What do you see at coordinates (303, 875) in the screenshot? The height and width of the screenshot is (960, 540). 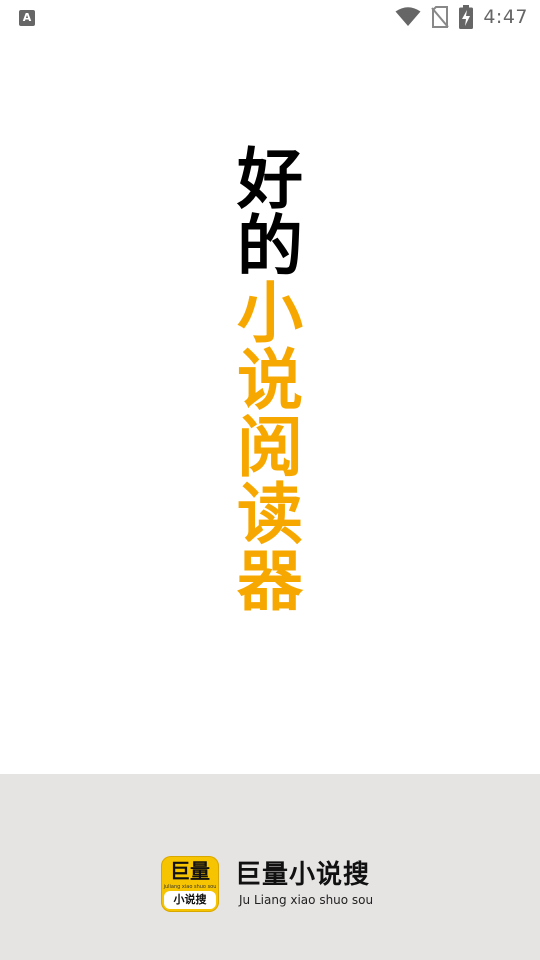 I see `app-name: 巨量小说搜` at bounding box center [303, 875].